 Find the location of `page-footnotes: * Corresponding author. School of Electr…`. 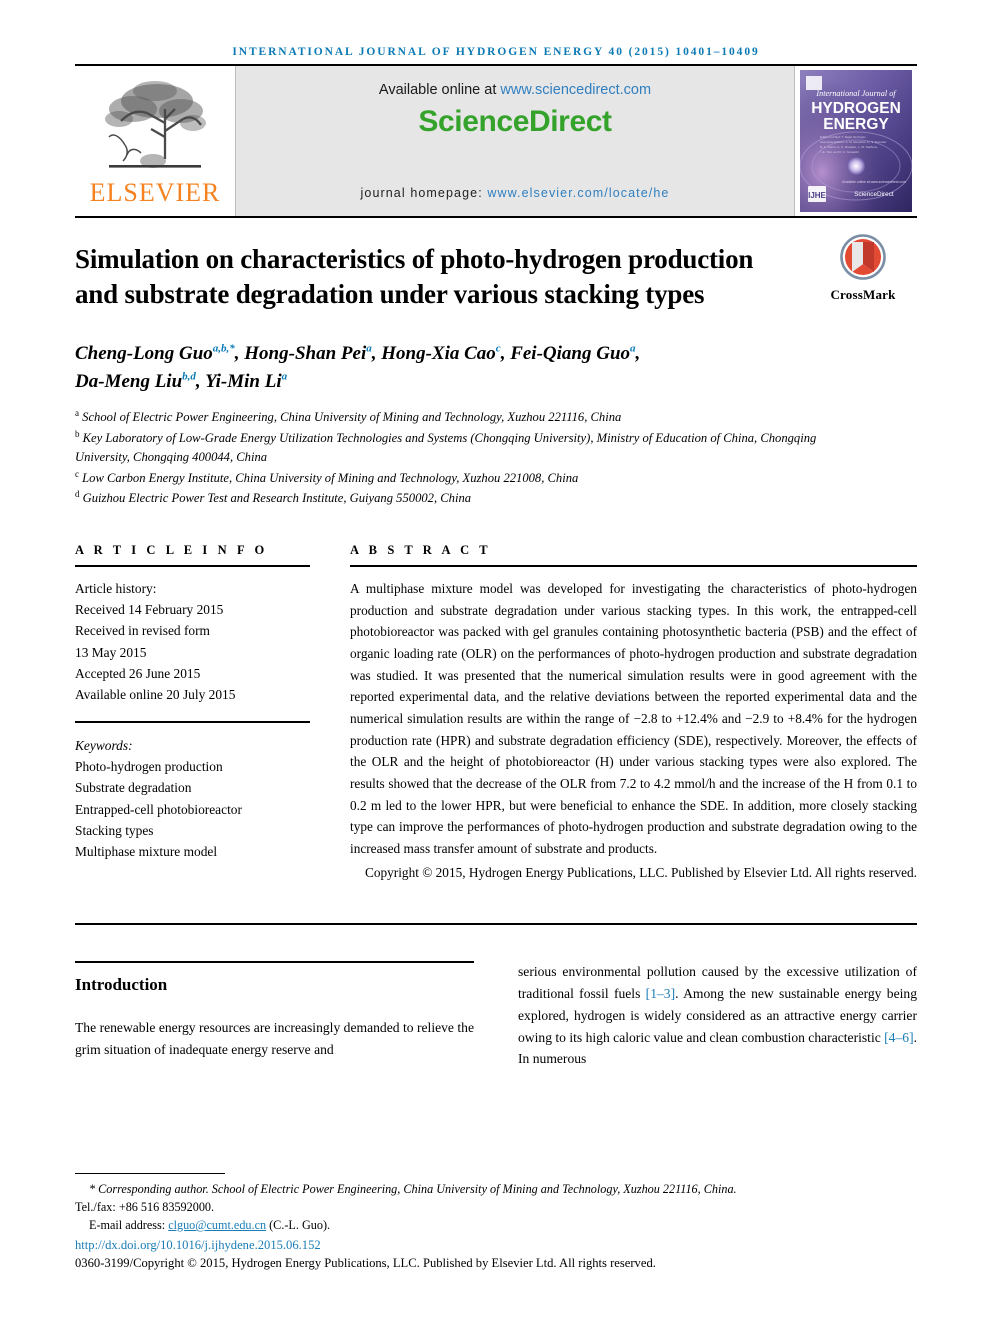

page-footnotes: * Corresponding author. School of Electr… is located at coordinates (496, 1221).